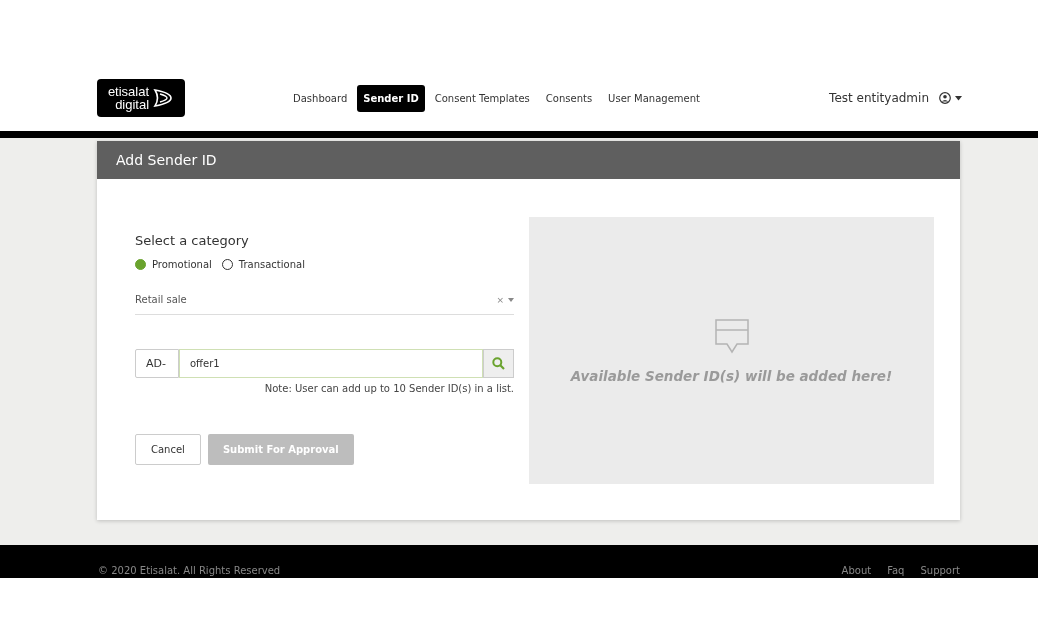 This screenshot has height=634, width=1038. Describe the element at coordinates (958, 98) in the screenshot. I see `caret-icon` at that location.